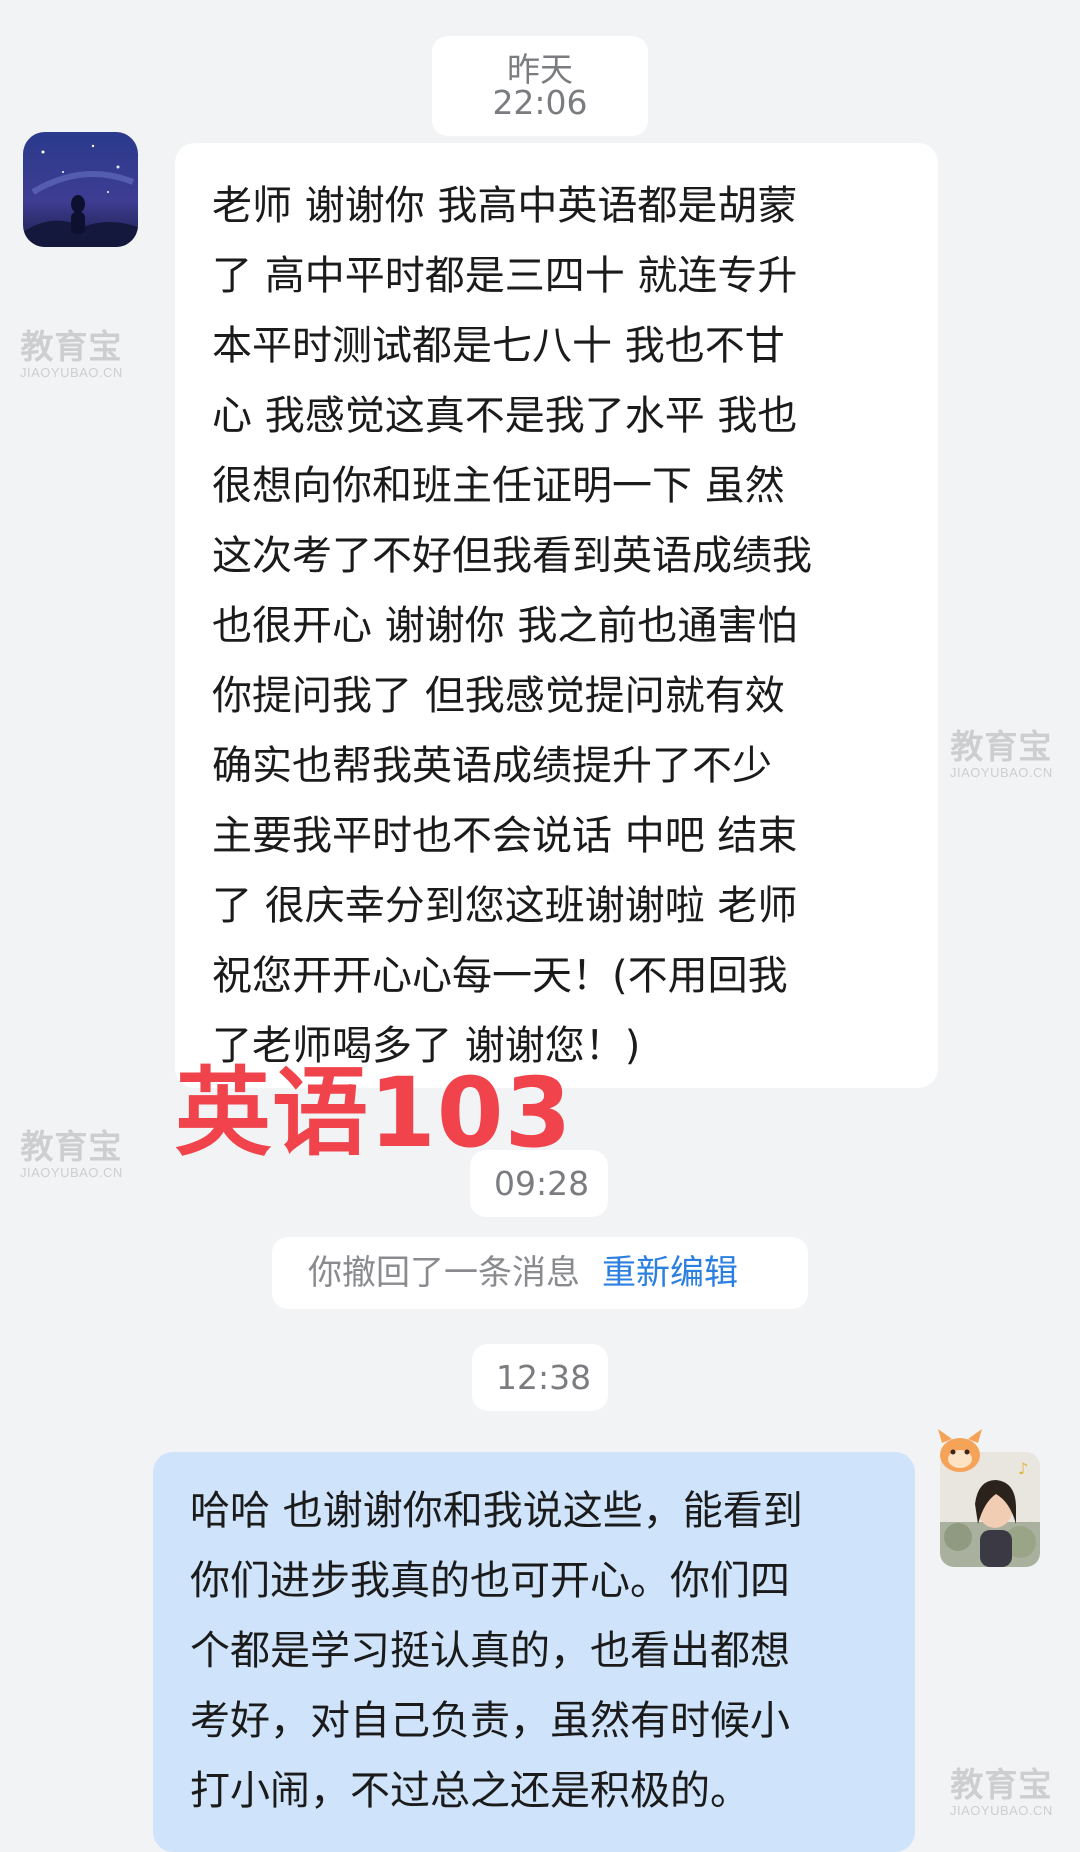 The width and height of the screenshot is (1080, 1852). I want to click on sender-avatar, so click(80, 189).